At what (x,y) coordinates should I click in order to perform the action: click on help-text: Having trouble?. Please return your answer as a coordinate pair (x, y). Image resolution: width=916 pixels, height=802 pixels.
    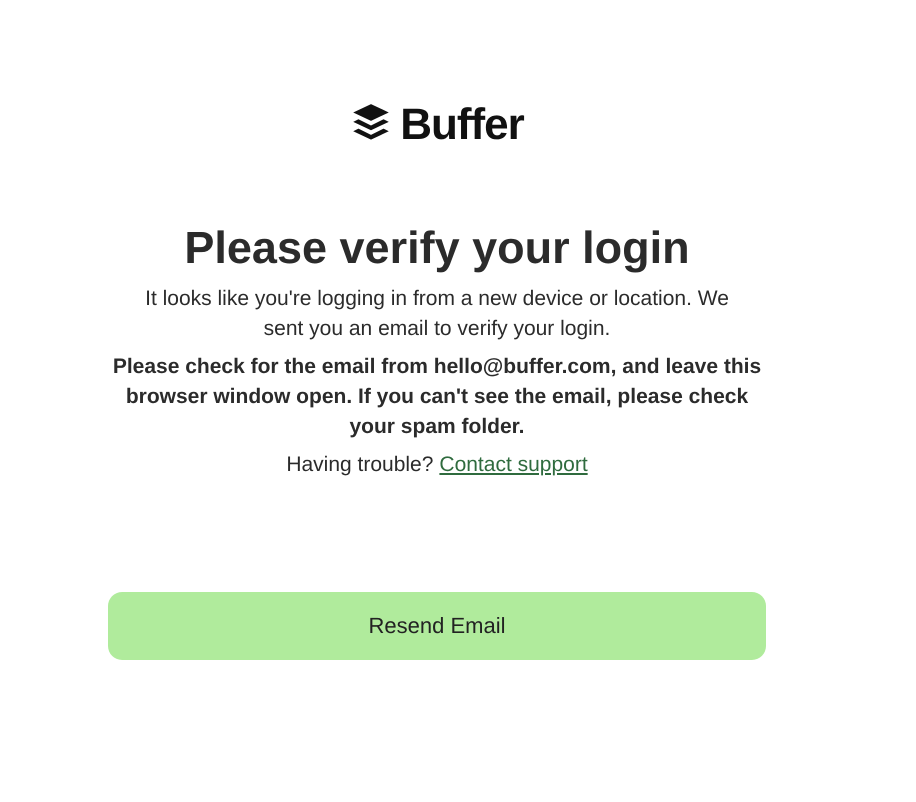
    Looking at the image, I should click on (360, 465).